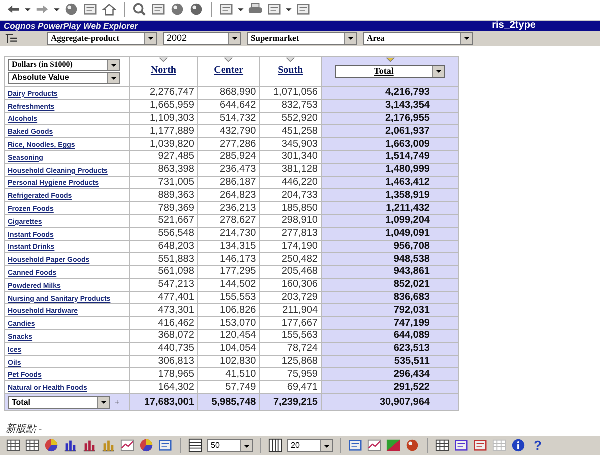  I want to click on table-cell: 446,220, so click(291, 182).